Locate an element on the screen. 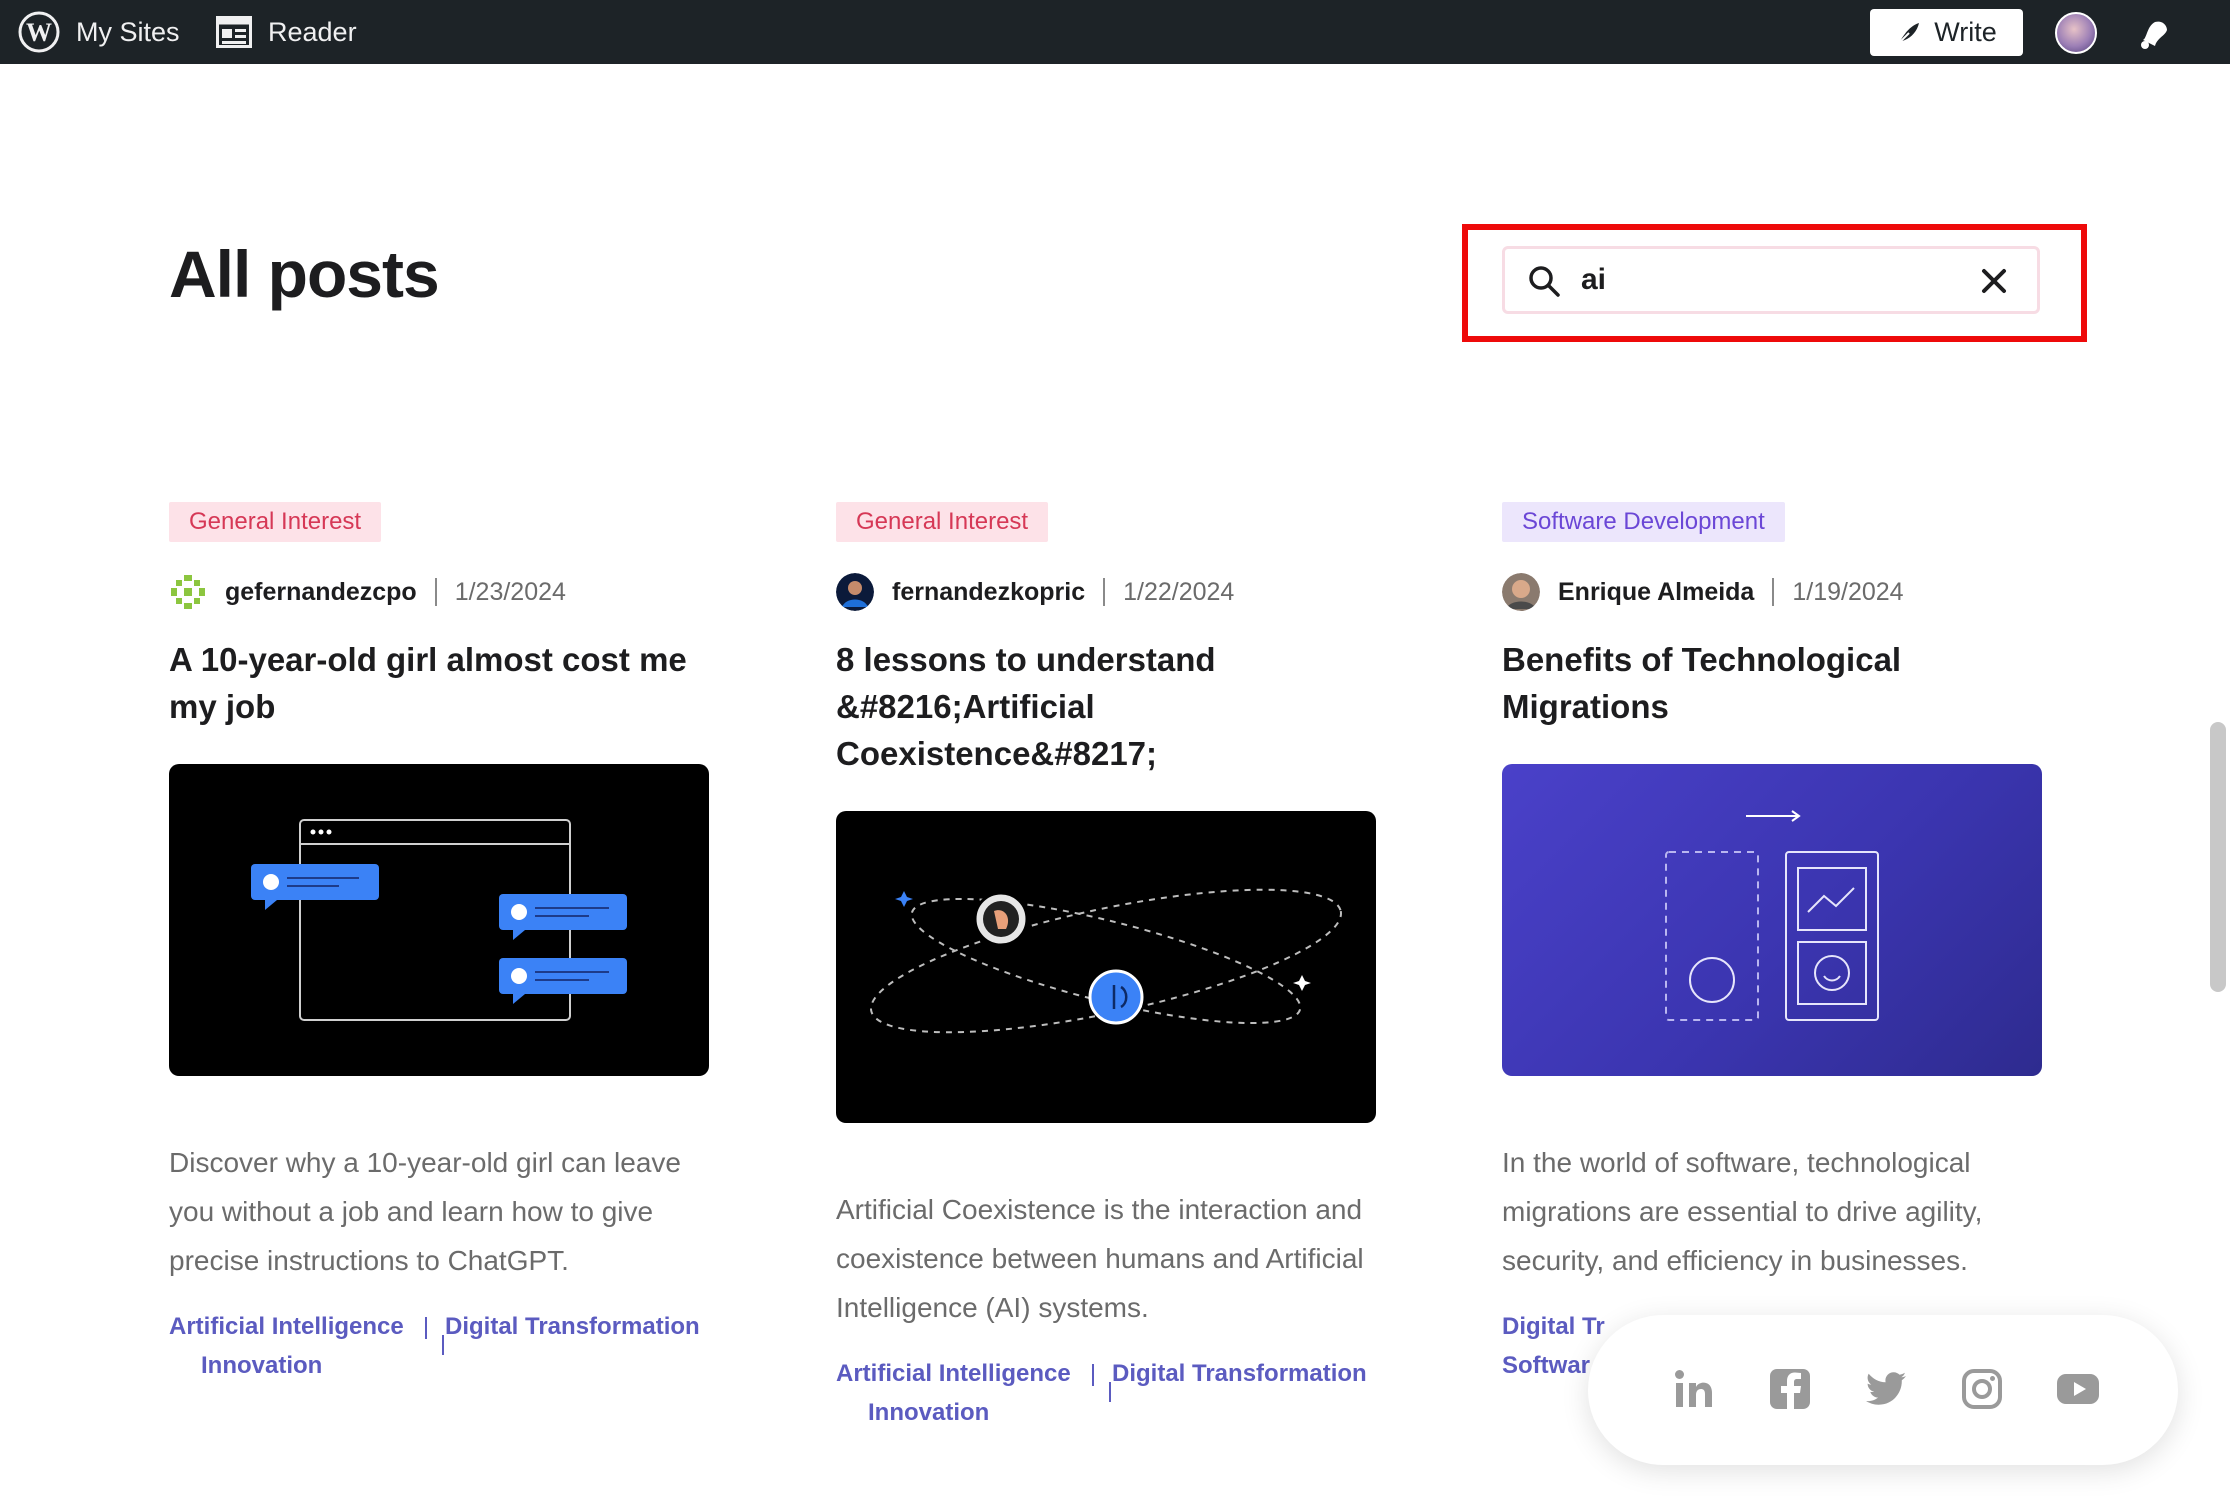  page-scrollbar is located at coordinates (2218, 857).